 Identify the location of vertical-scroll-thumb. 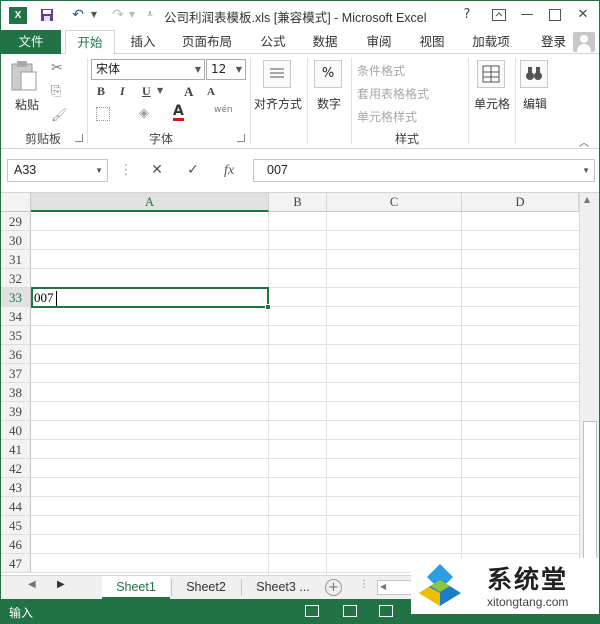
(590, 496).